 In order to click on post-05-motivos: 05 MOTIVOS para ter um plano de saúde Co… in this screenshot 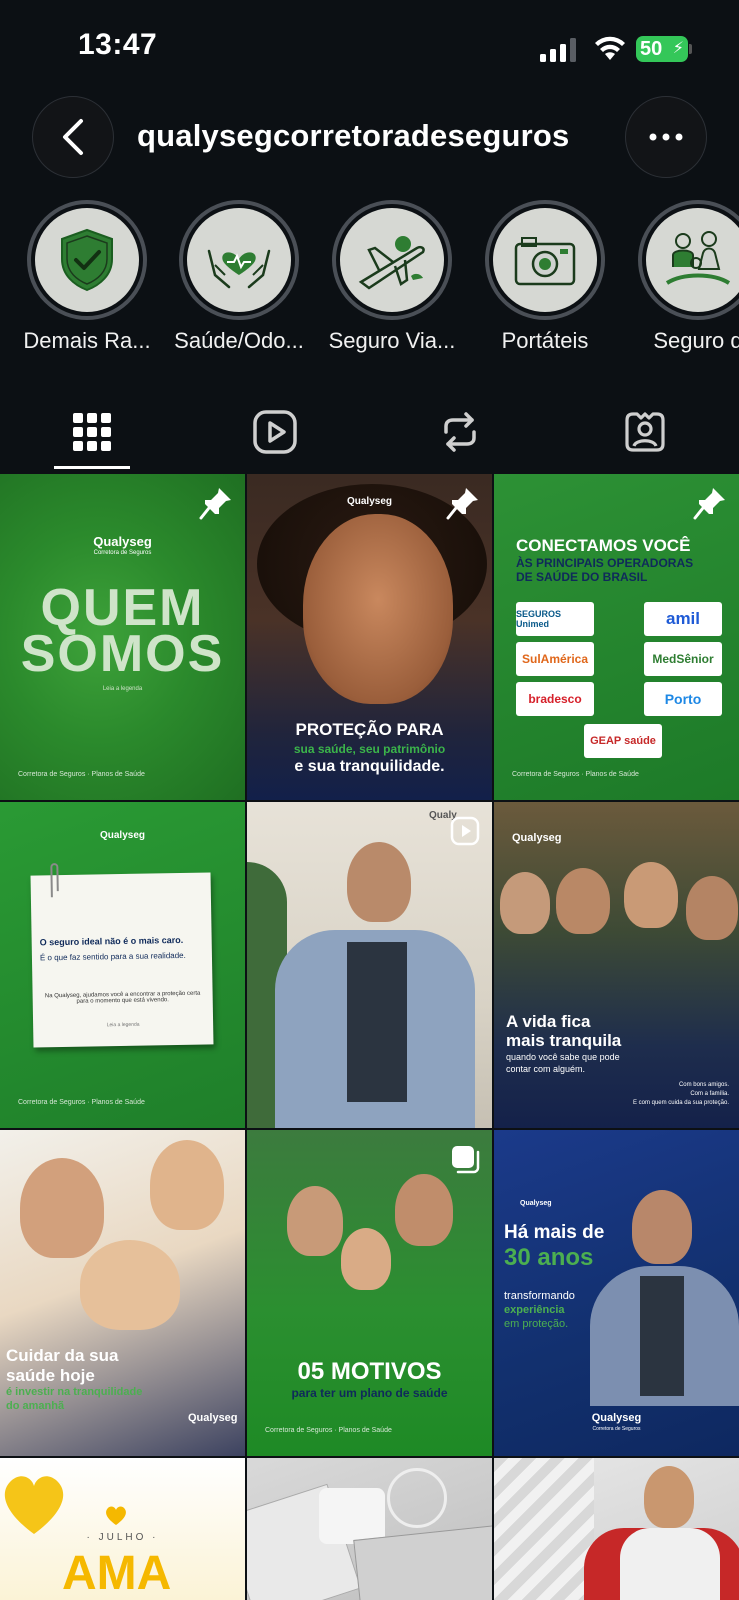, I will do `click(369, 1293)`.